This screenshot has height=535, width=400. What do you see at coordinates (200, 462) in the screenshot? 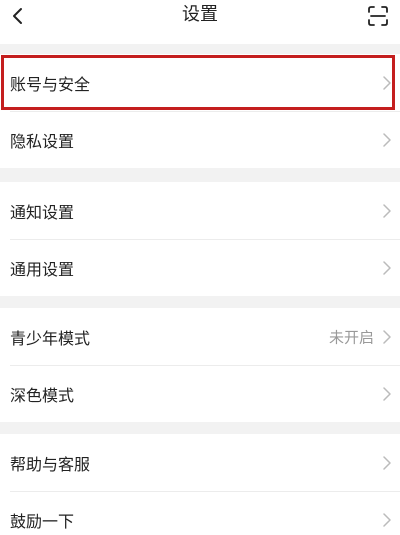
I see `settings-item-help-support: 帮助与客服` at bounding box center [200, 462].